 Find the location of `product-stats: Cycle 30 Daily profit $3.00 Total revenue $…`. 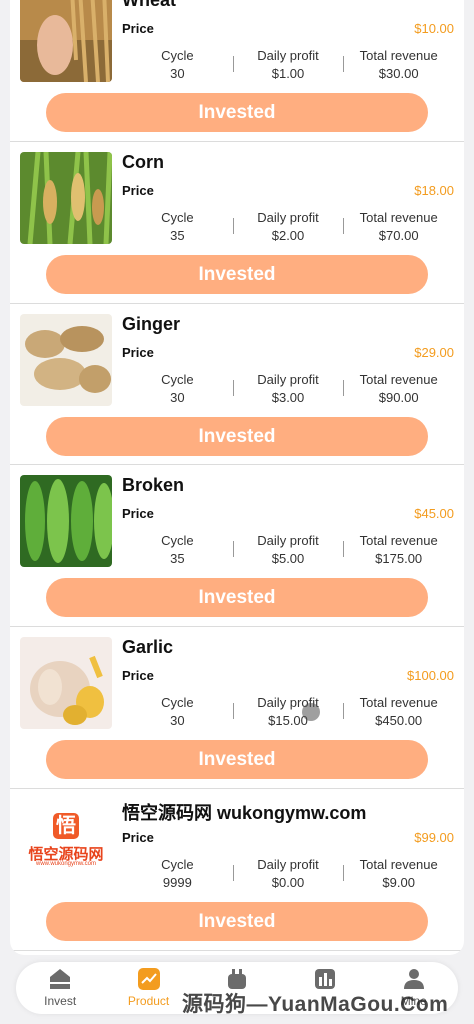

product-stats: Cycle 30 Daily profit $3.00 Total revenue $… is located at coordinates (288, 391).